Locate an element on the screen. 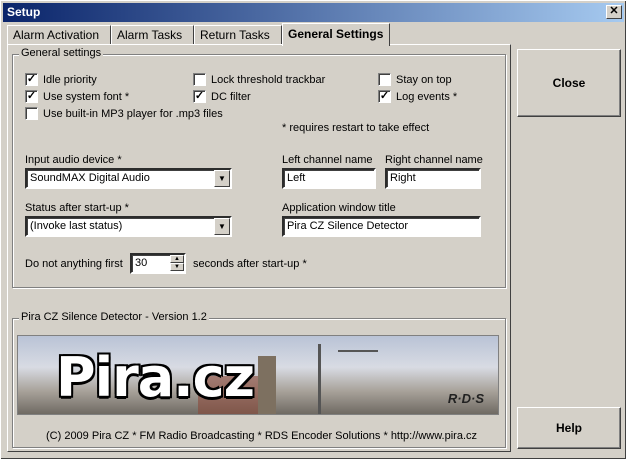 This screenshot has width=627, height=460. pira-logo: Pira.cz is located at coordinates (155, 377).